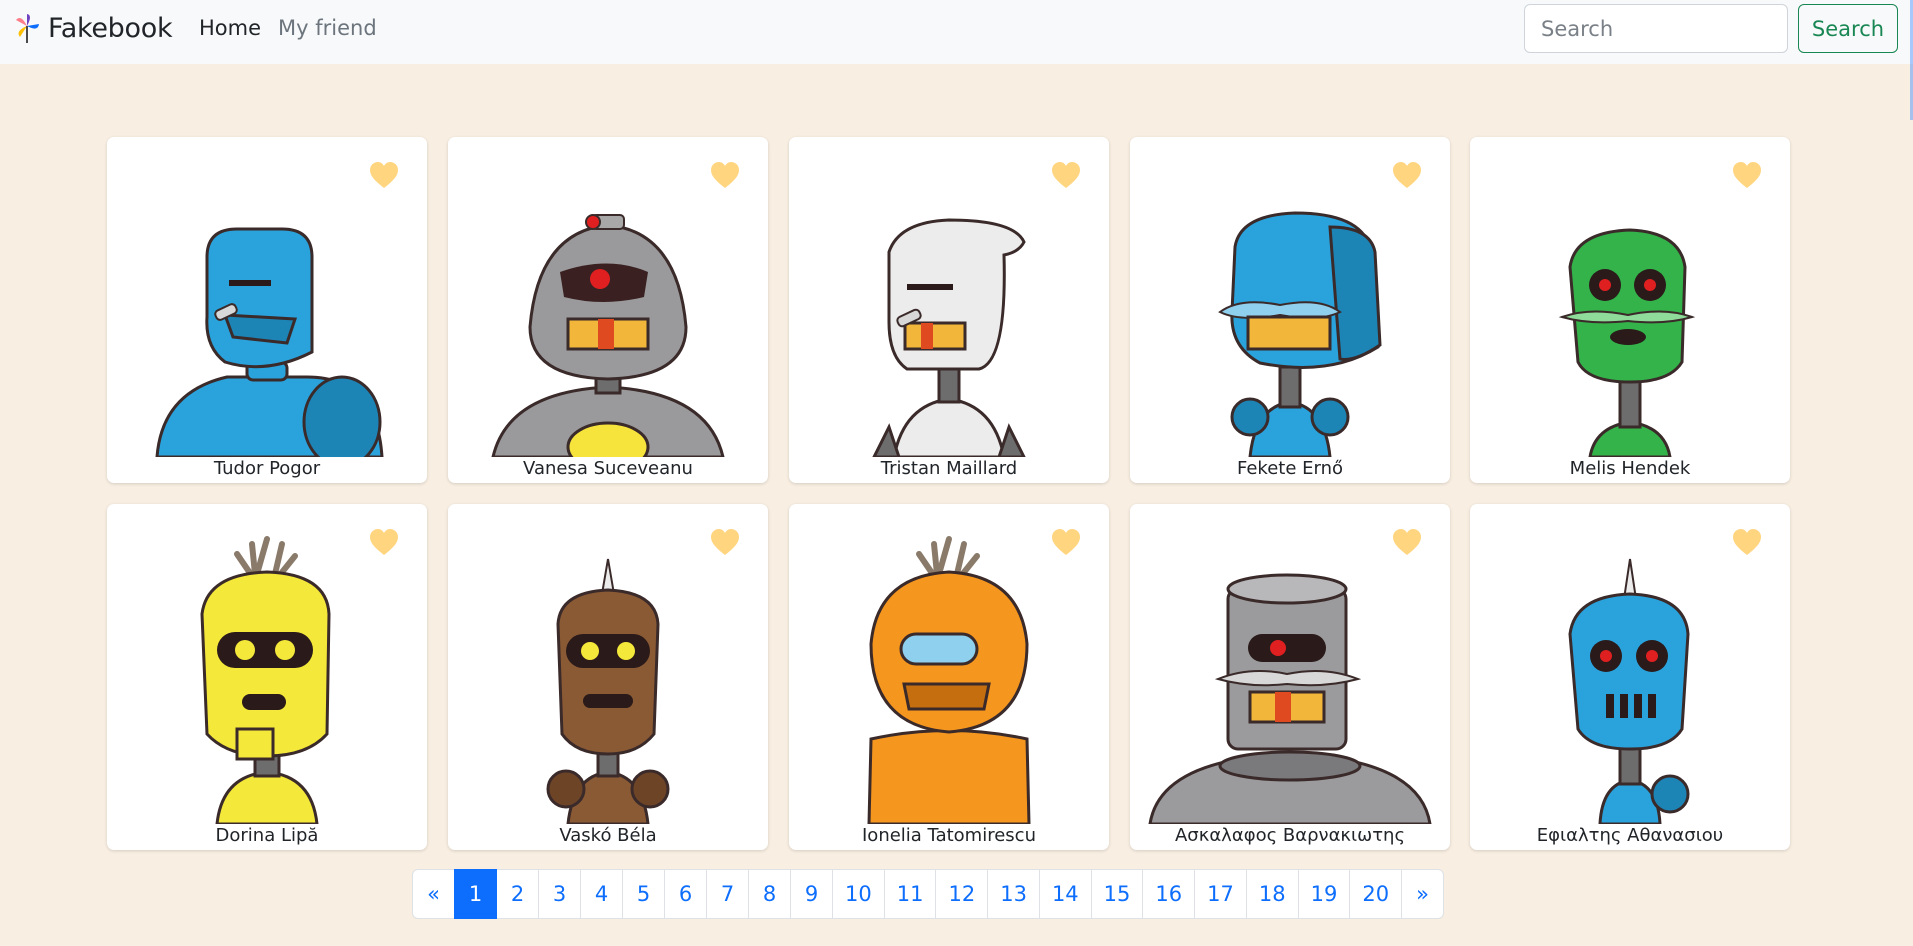 This screenshot has width=1913, height=946. Describe the element at coordinates (1220, 894) in the screenshot. I see `page-button: 17` at that location.